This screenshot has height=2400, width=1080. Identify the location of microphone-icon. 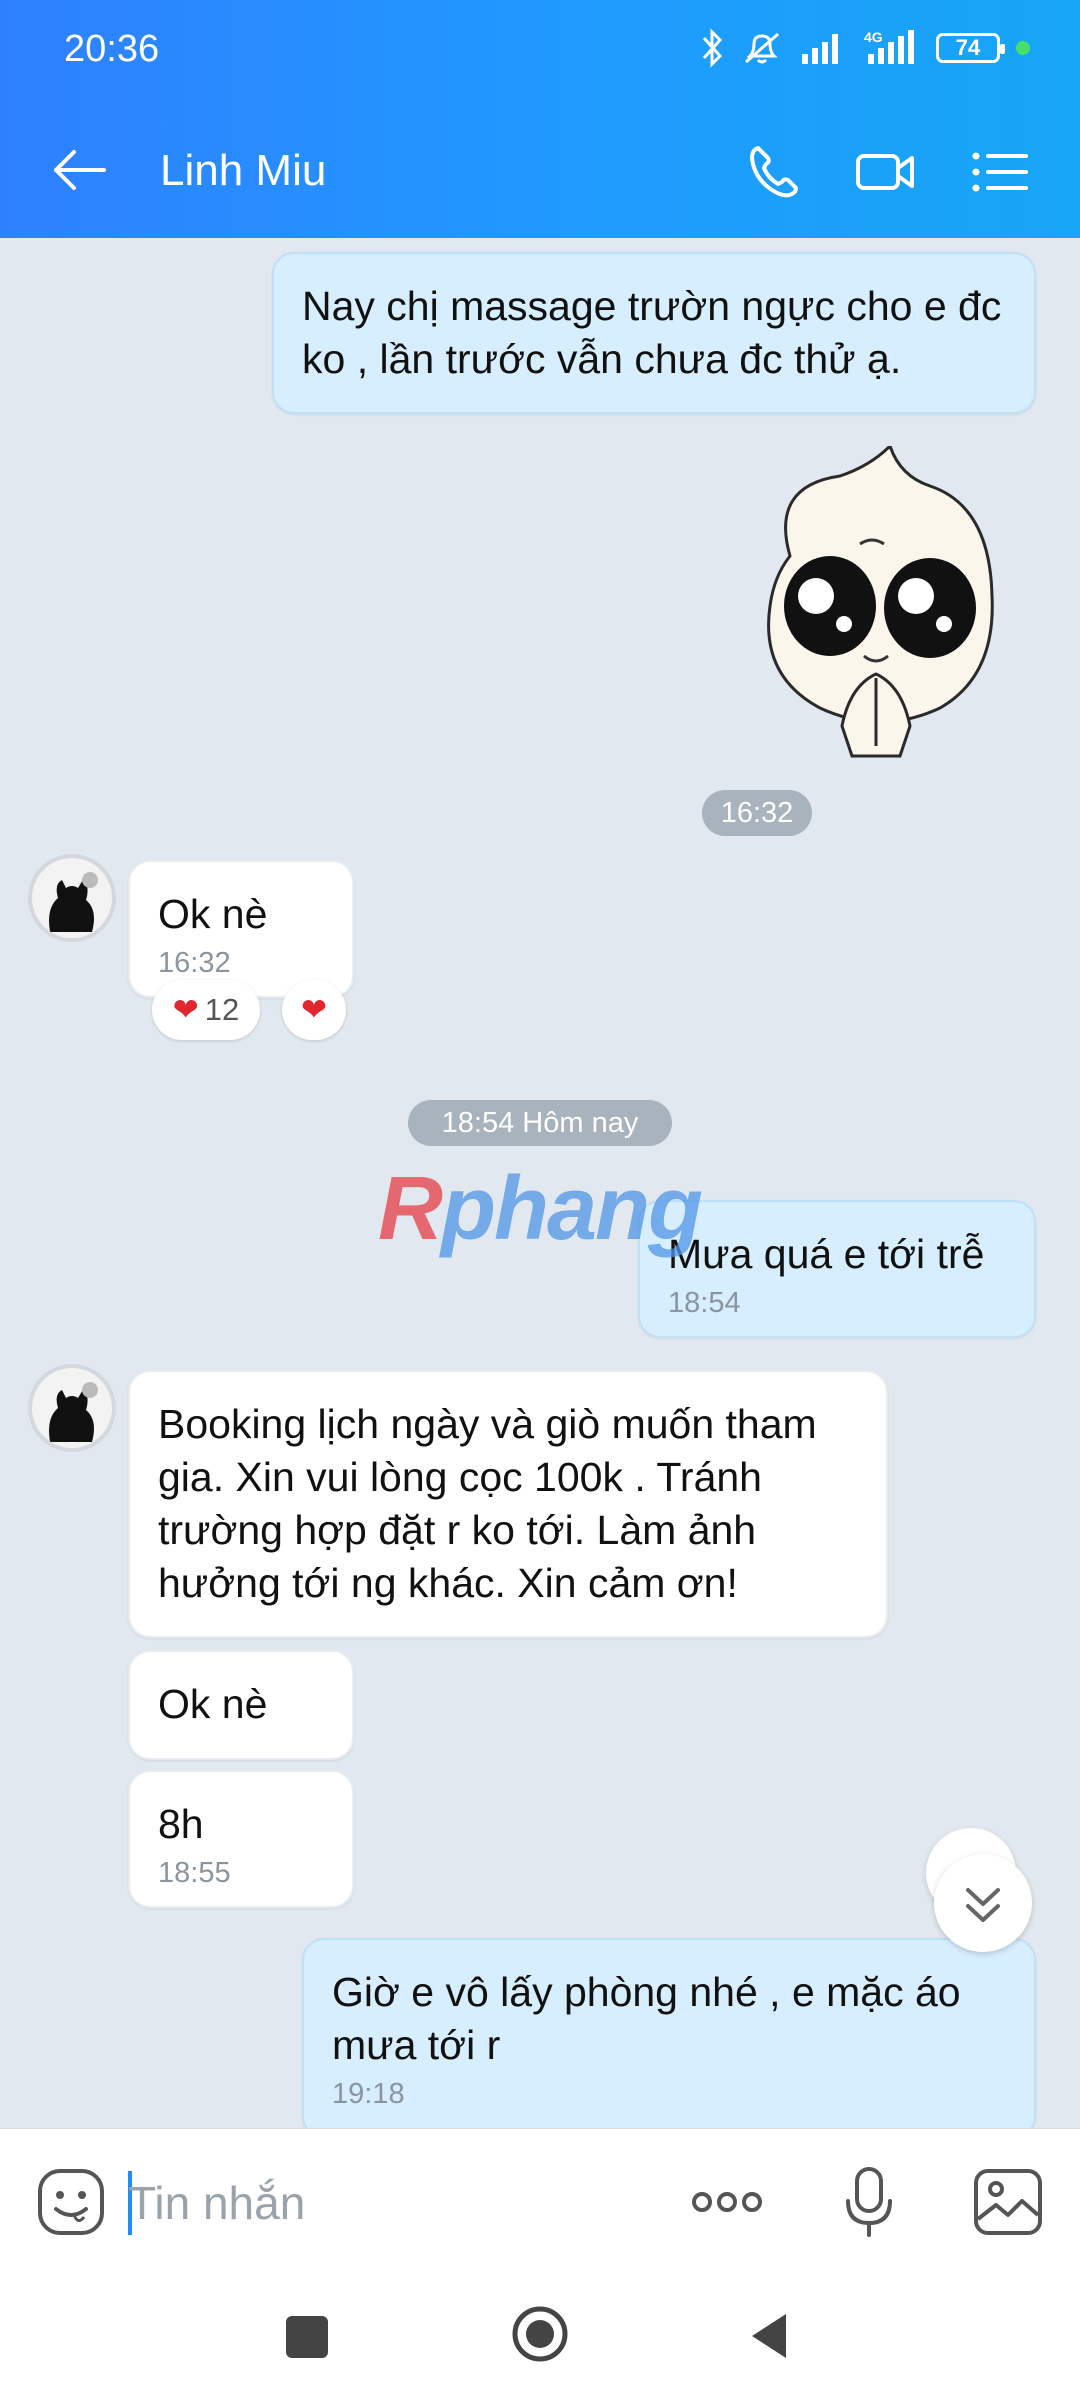
(869, 2203).